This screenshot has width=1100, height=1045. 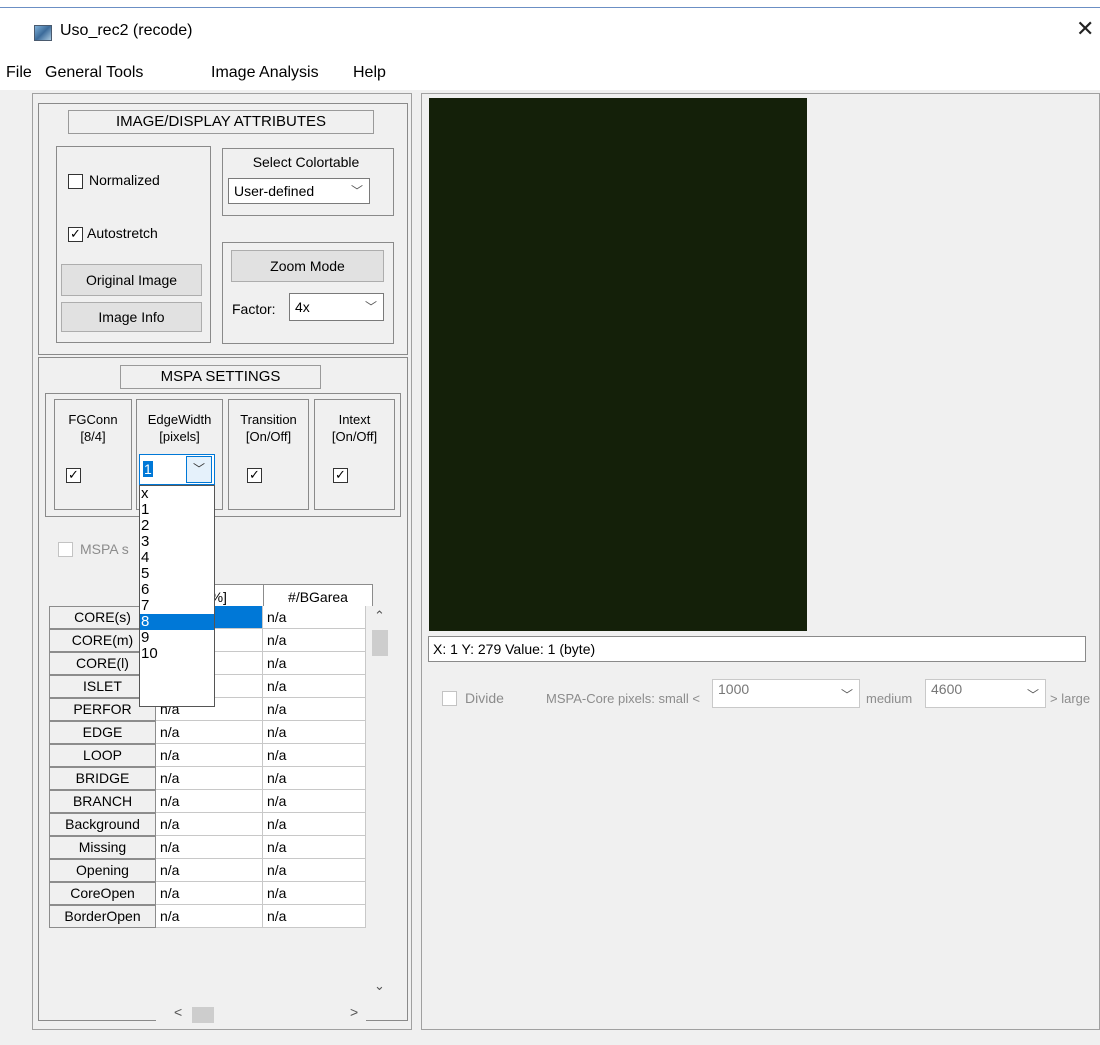 What do you see at coordinates (179, 436) in the screenshot?
I see `edgewidth-sublabel: [pixels]` at bounding box center [179, 436].